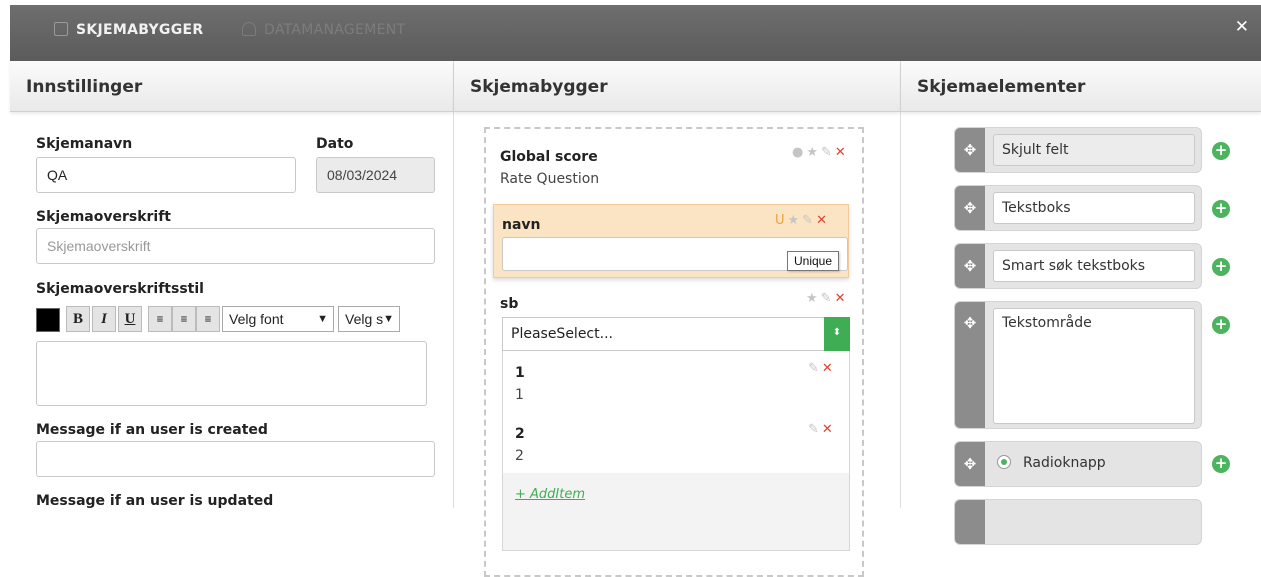 Image resolution: width=1261 pixels, height=577 pixels. I want to click on question-title: navn, so click(521, 225).